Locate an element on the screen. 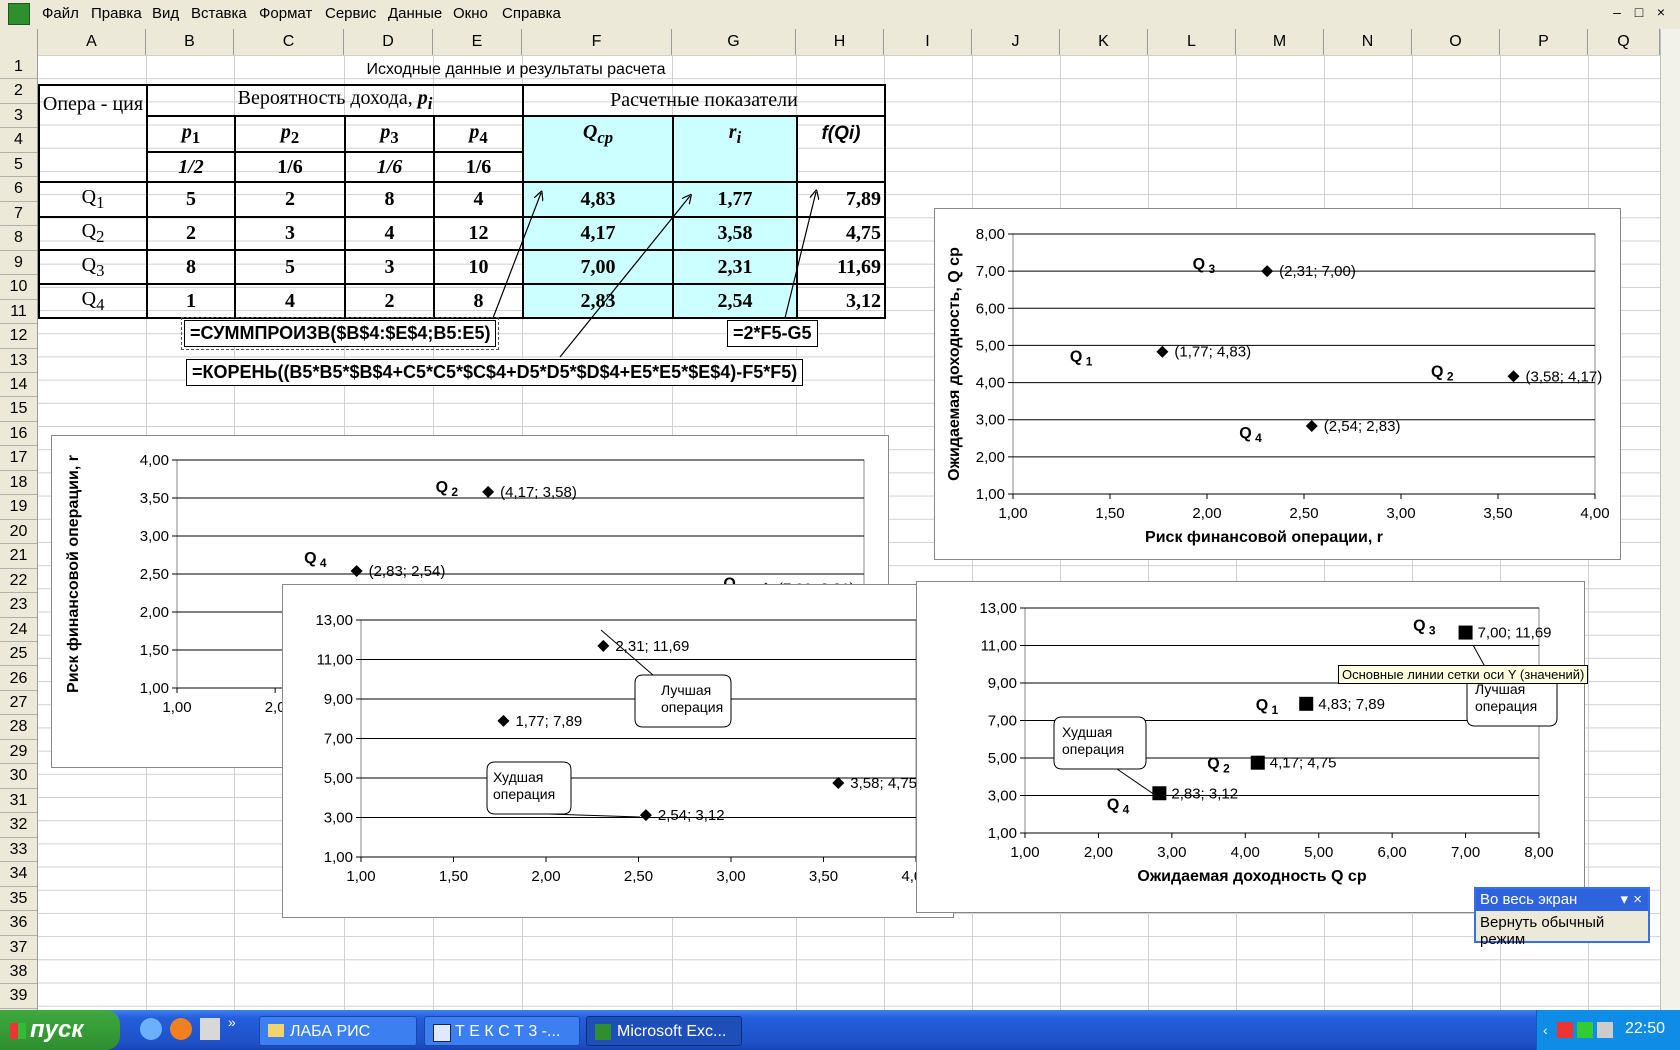 The height and width of the screenshot is (1050, 1680). system-tray: ‹ 22:50 is located at coordinates (1608, 1030).